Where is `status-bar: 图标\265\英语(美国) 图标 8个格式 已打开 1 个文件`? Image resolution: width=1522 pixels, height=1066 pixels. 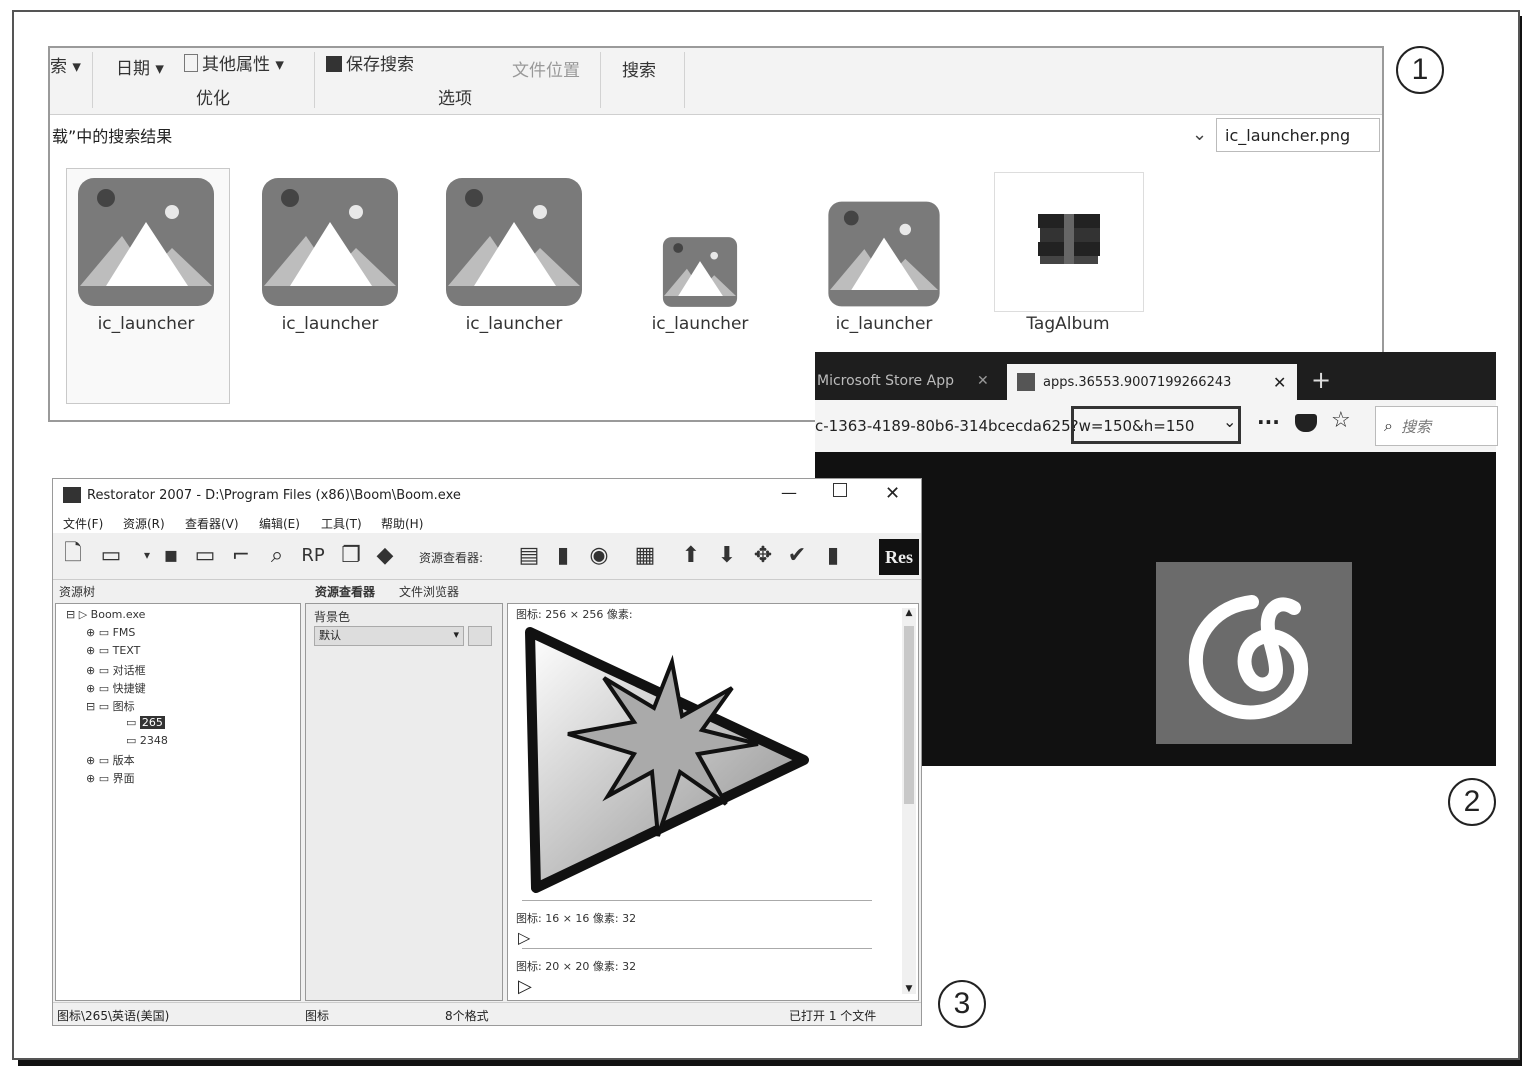 status-bar: 图标\265\英语(美国) 图标 8个格式 已打开 1 个文件 is located at coordinates (487, 1013).